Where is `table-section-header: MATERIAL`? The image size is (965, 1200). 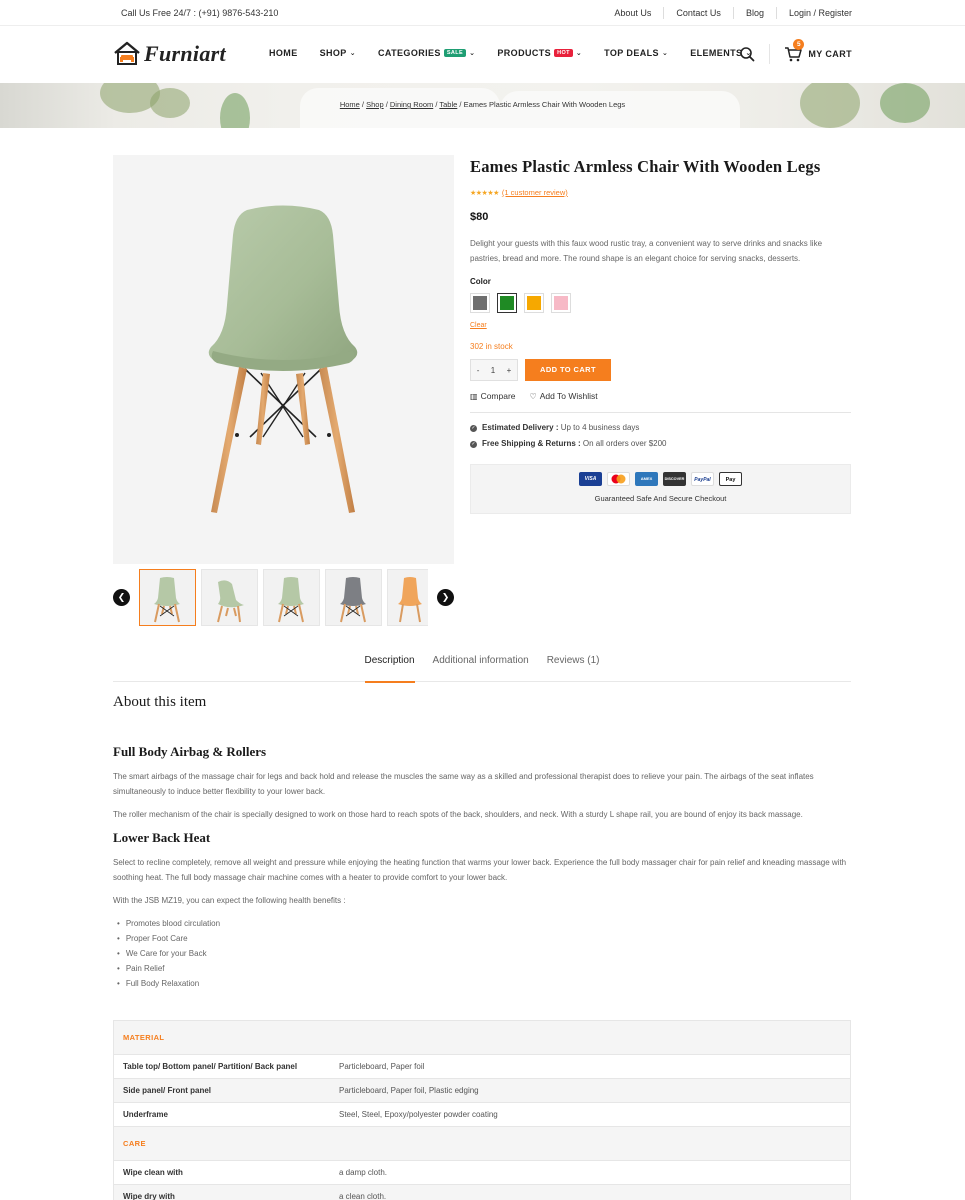 table-section-header: MATERIAL is located at coordinates (482, 1038).